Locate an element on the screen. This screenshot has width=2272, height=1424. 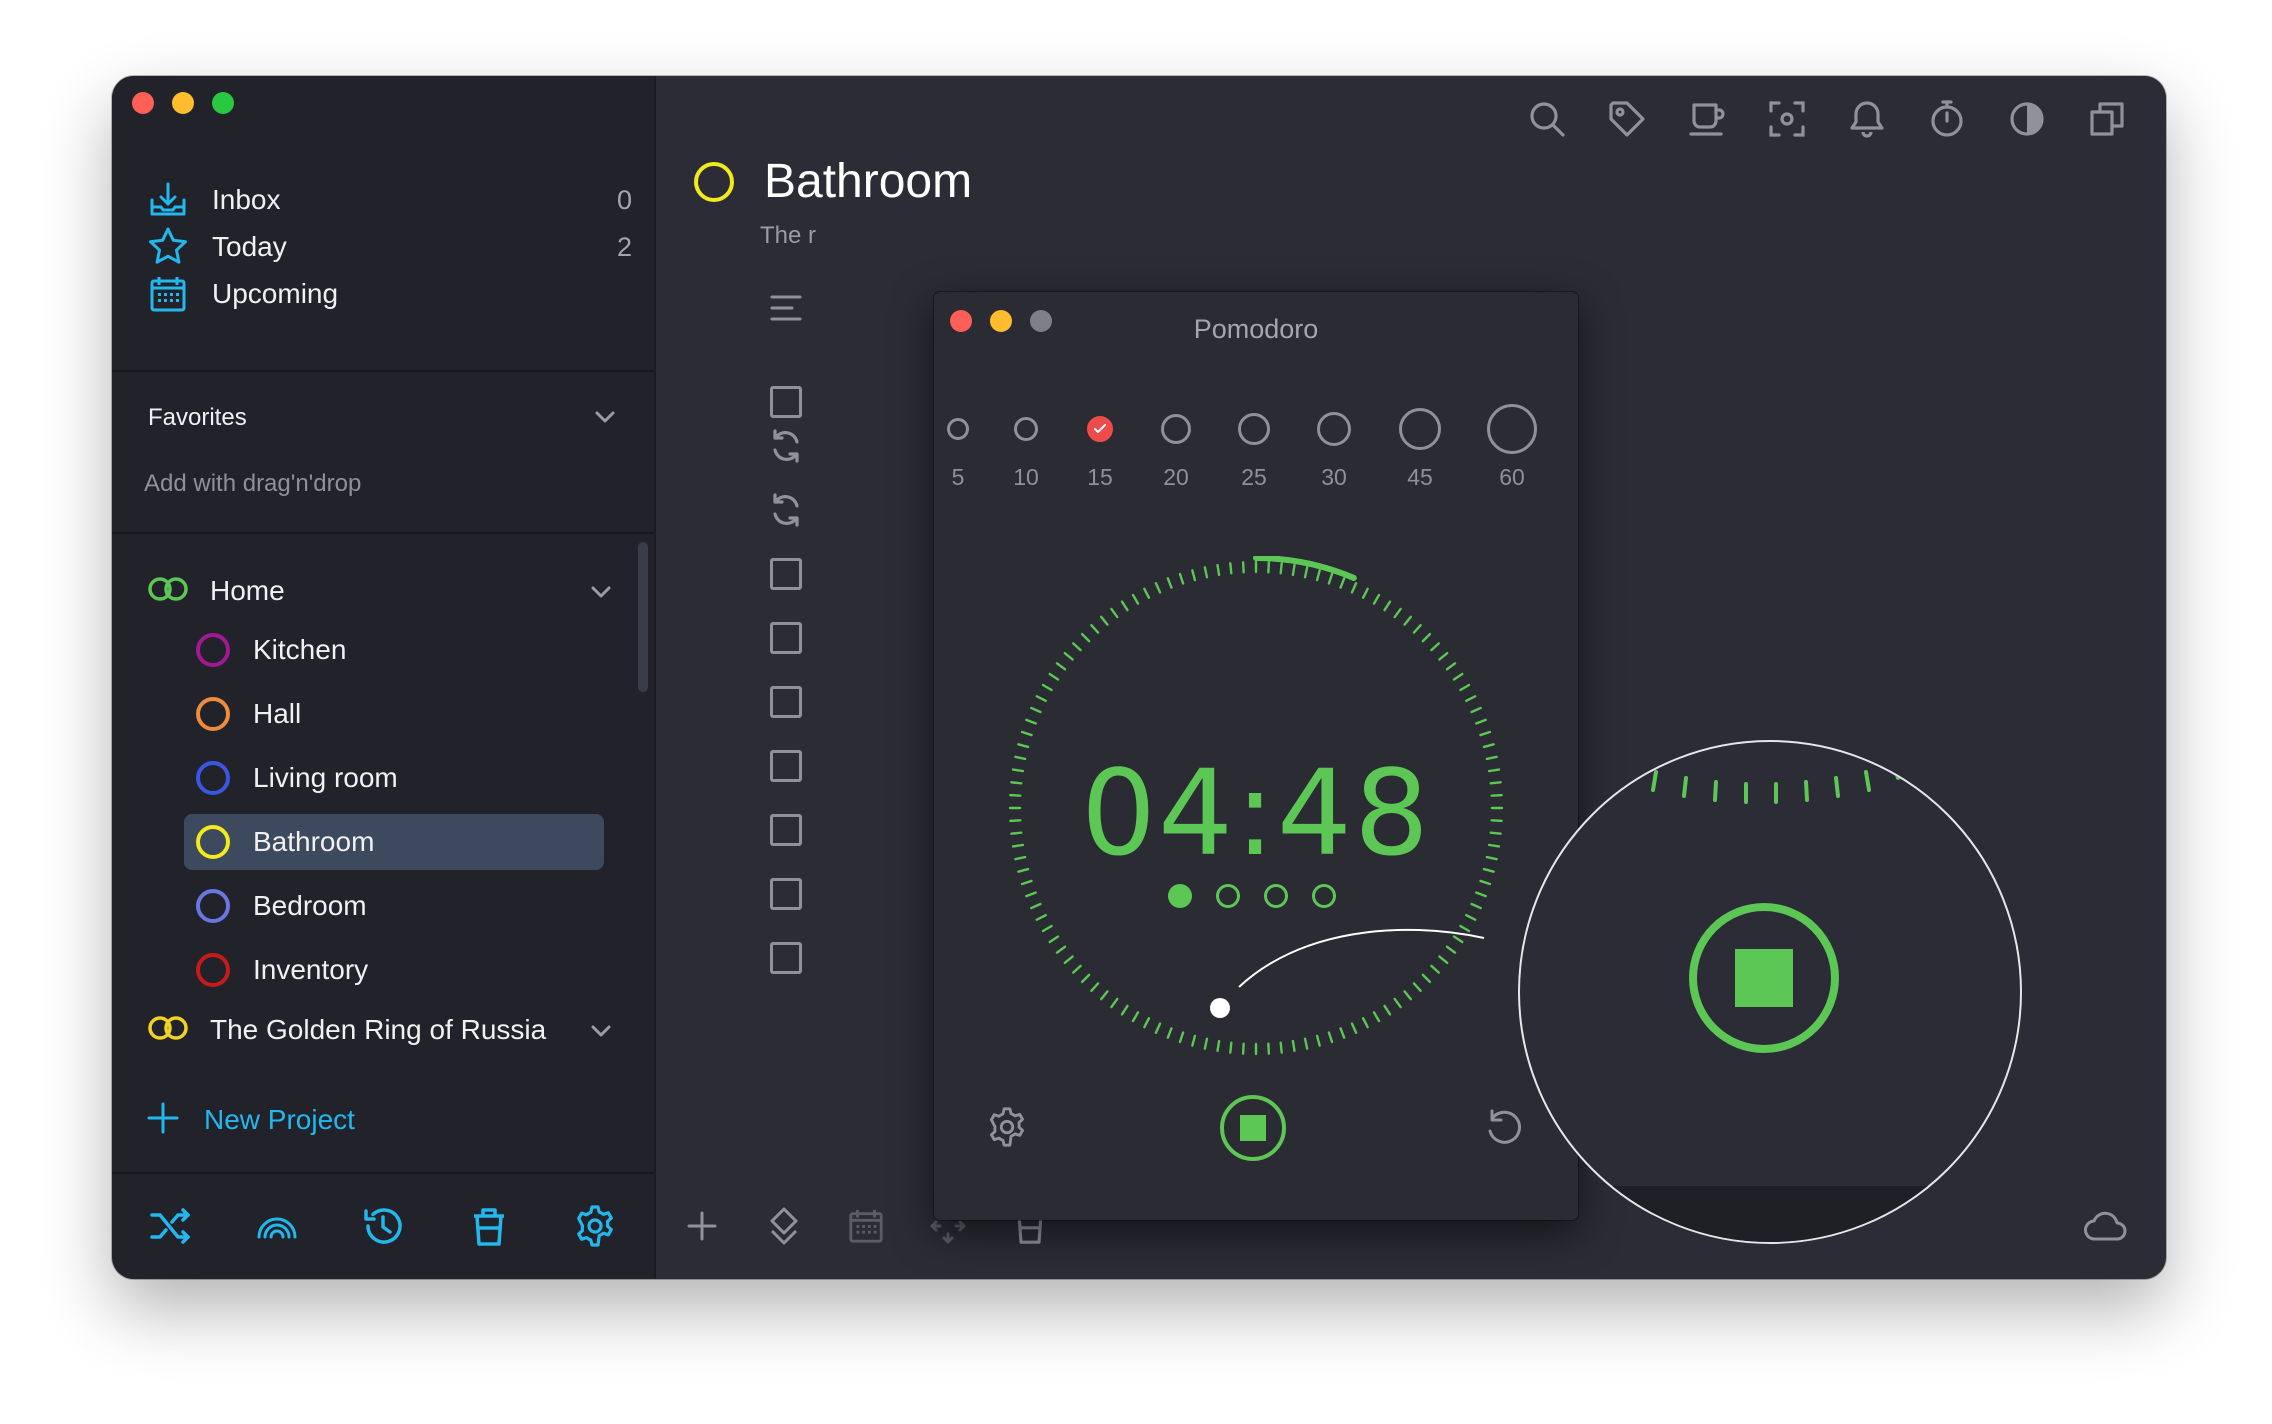
rainbow-icon is located at coordinates (277, 1226).